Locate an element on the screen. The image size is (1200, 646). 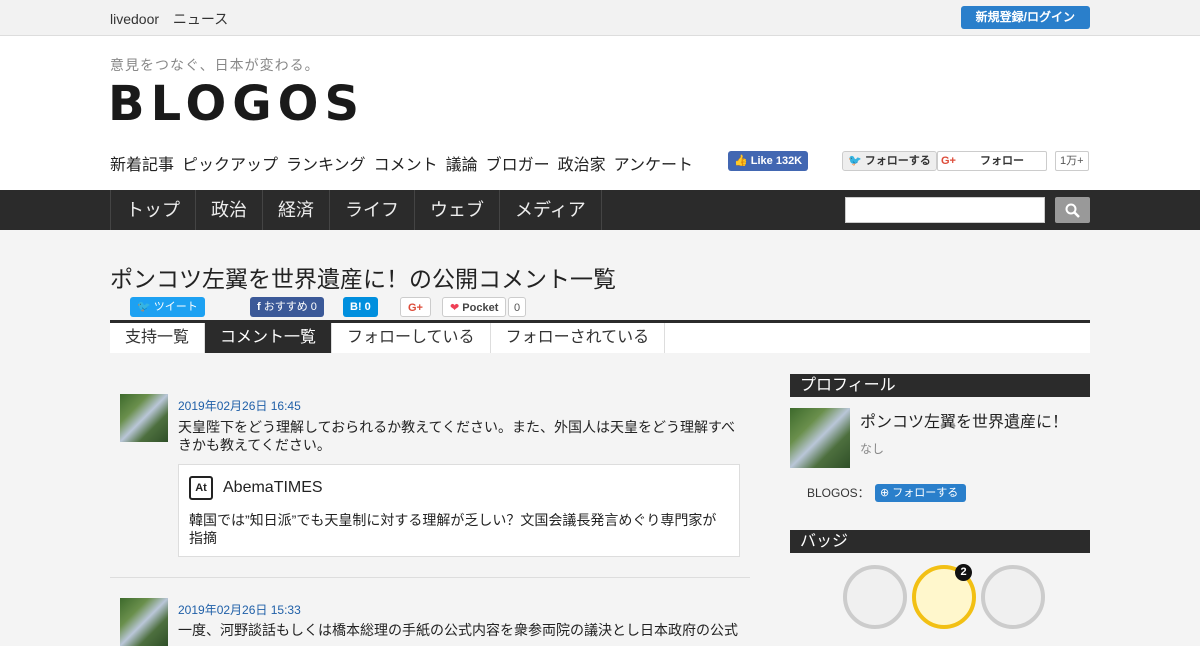
pocket-count: 0 is located at coordinates (517, 307).